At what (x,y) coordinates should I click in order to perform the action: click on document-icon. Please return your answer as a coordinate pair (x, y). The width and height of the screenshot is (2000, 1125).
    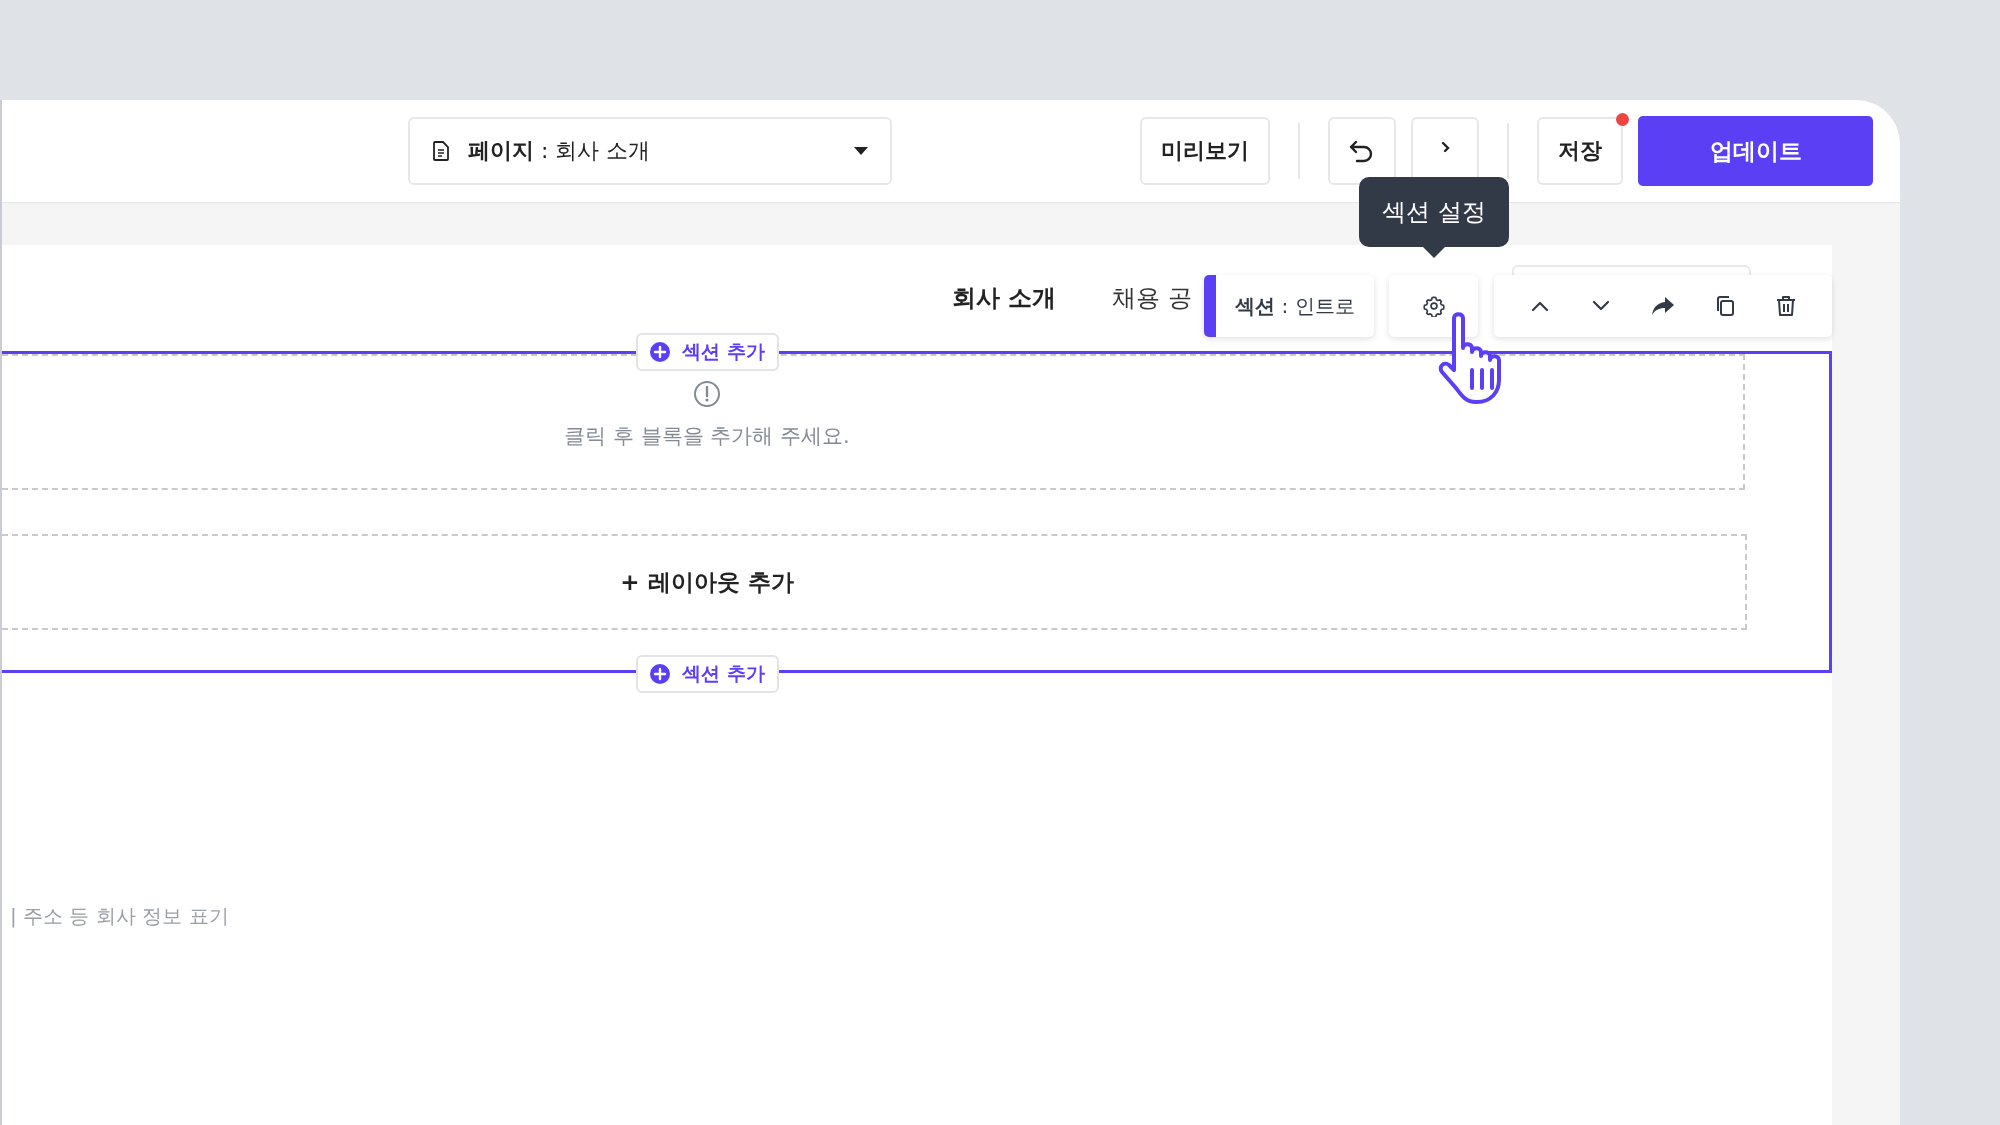
    Looking at the image, I should click on (441, 151).